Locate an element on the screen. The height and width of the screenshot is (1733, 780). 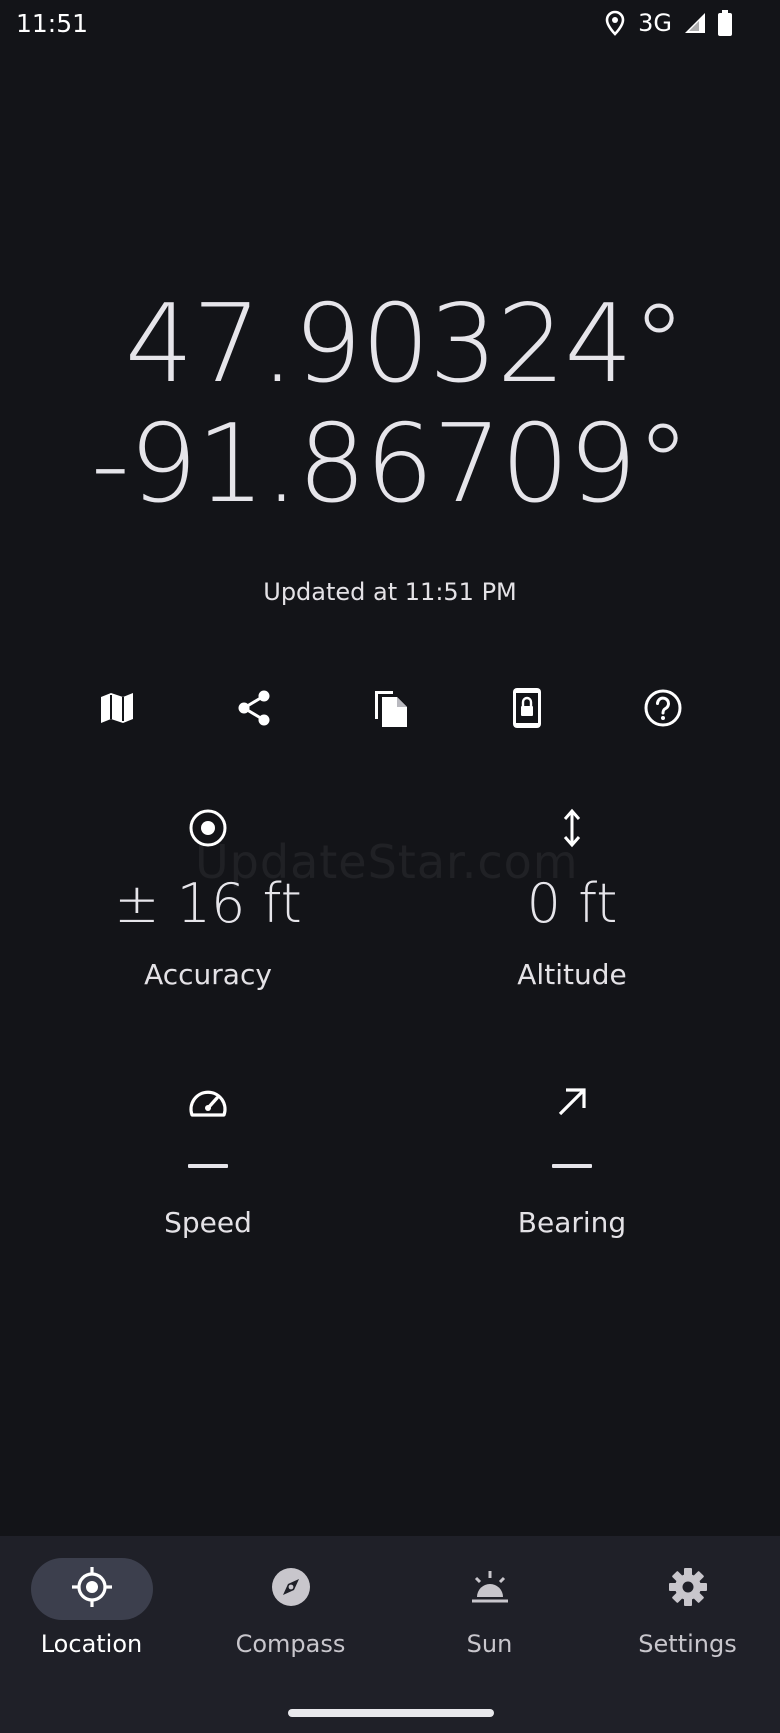
nav-sun-label: Sun is located at coordinates (489, 1644).